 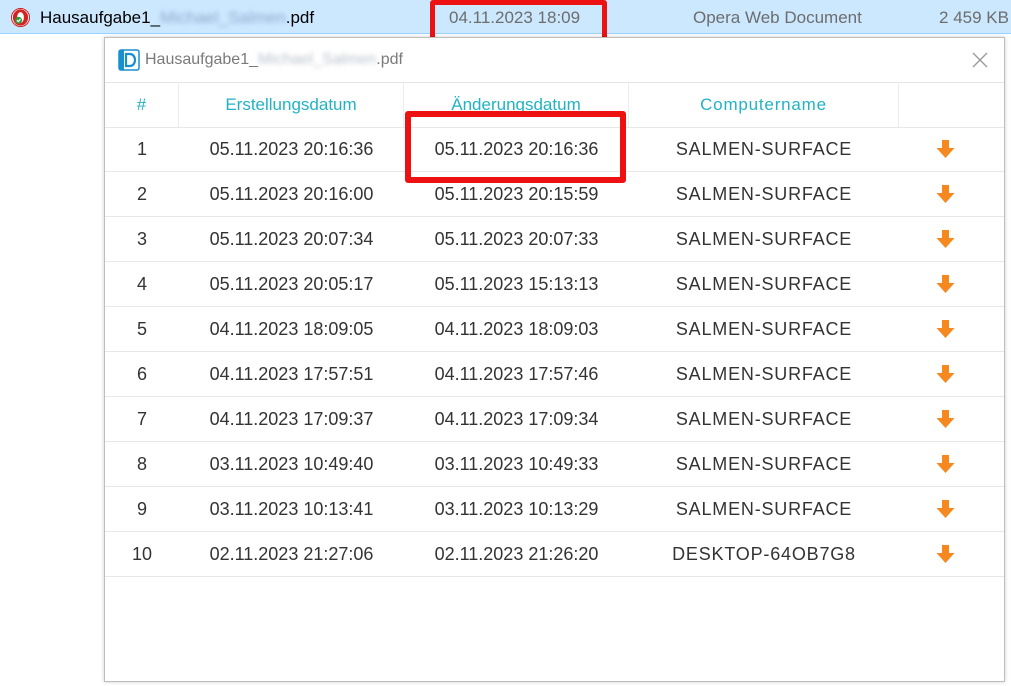 What do you see at coordinates (20, 17) in the screenshot?
I see `opera-pdf-icon` at bounding box center [20, 17].